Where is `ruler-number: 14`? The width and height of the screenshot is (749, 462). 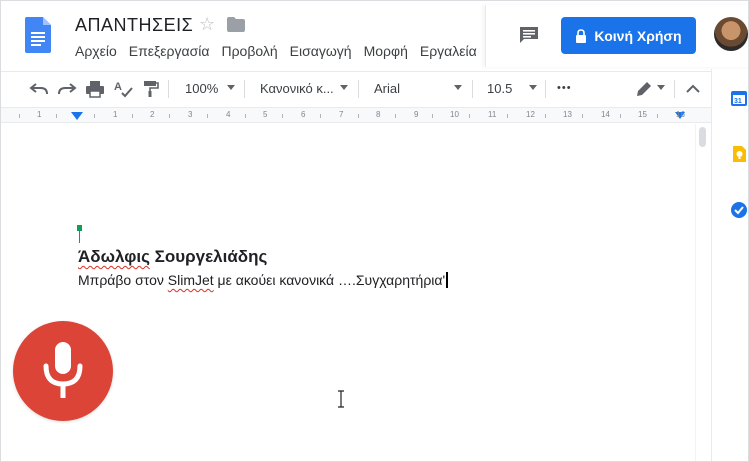
ruler-number: 14 is located at coordinates (605, 114).